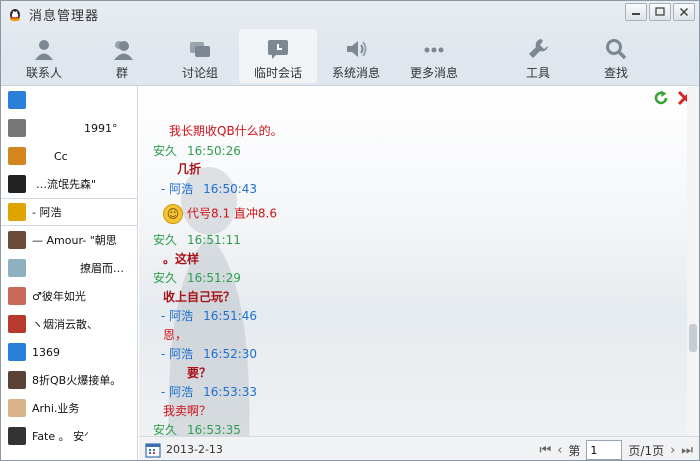 This screenshot has width=700, height=461. Describe the element at coordinates (199, 73) in the screenshot. I see `tab-discussions-label: 讨论组` at that location.